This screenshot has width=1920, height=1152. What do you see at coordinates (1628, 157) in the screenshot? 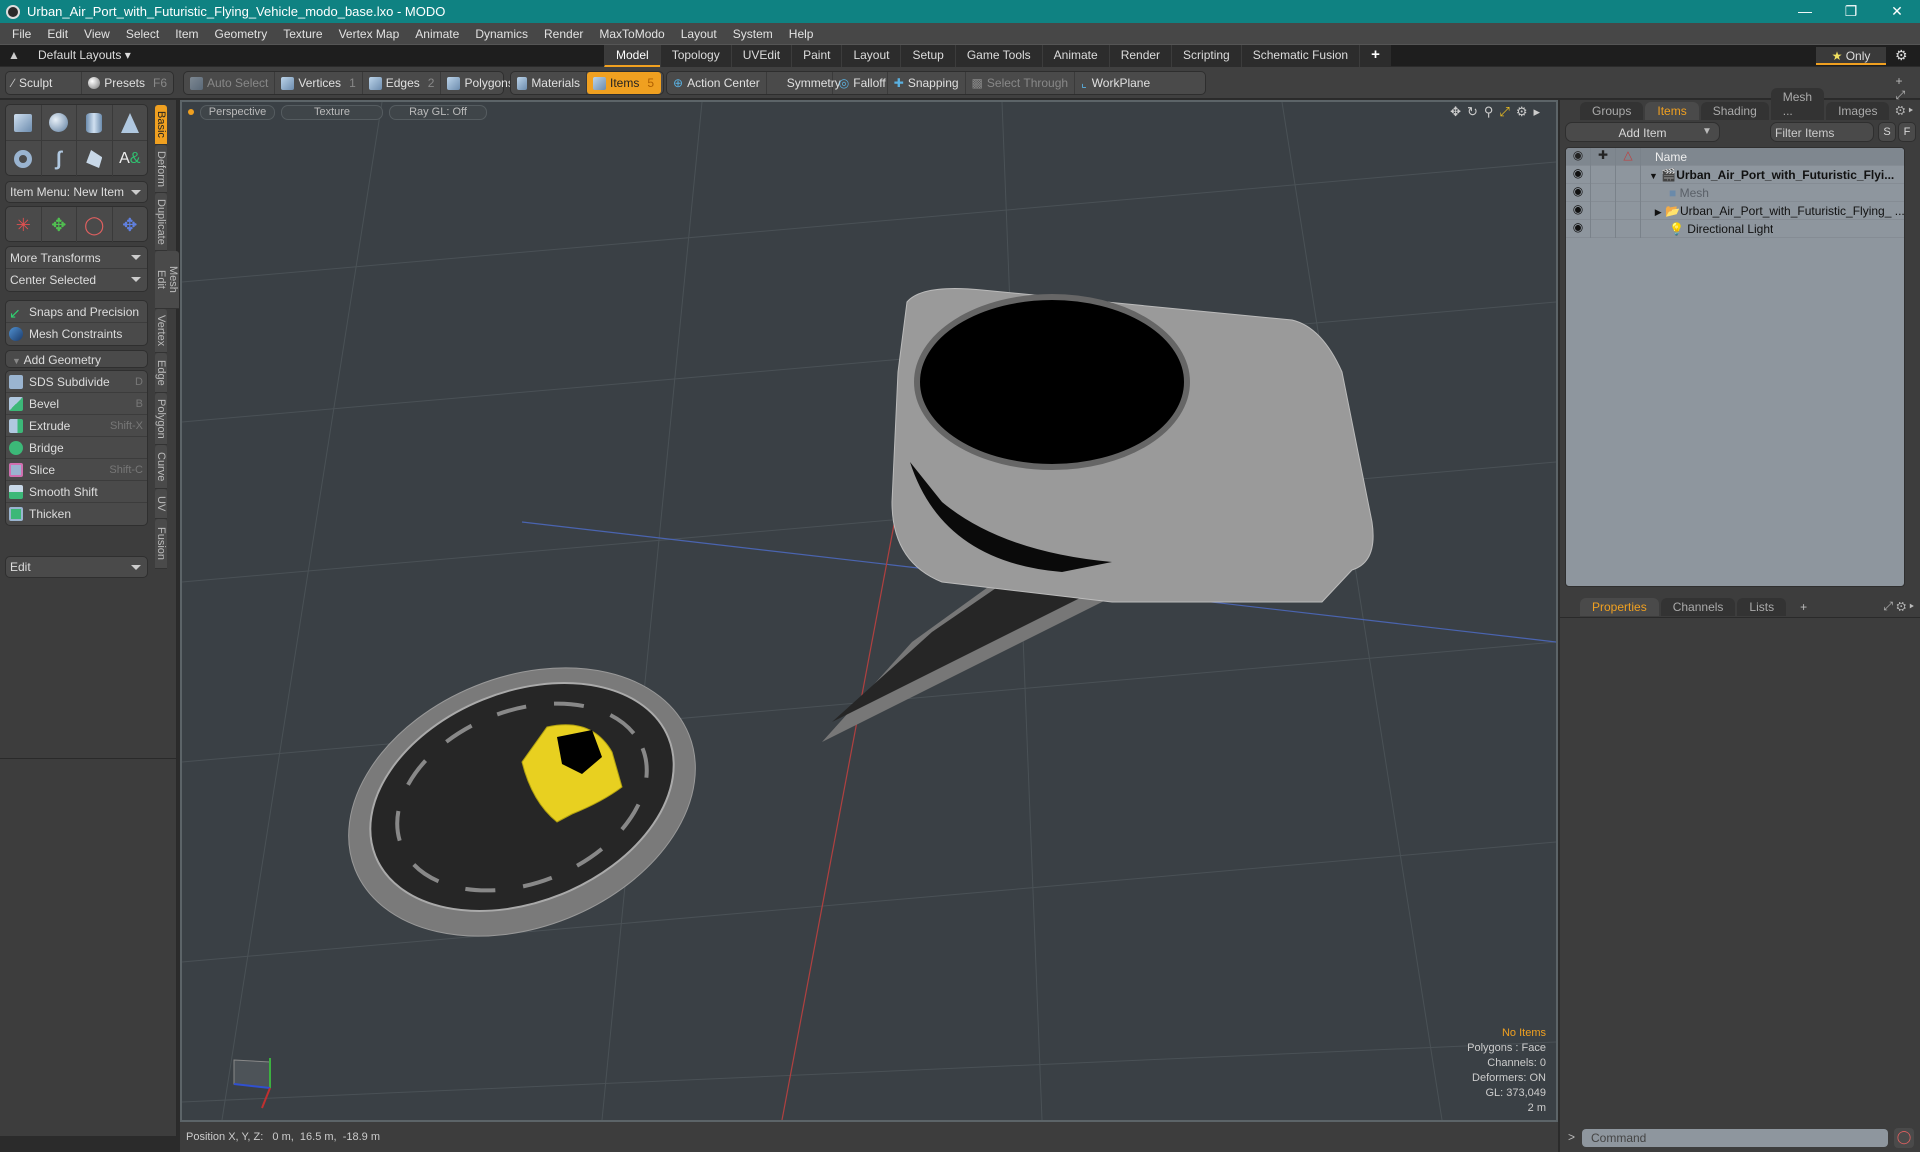
I see `axes-column-icon: △` at bounding box center [1628, 157].